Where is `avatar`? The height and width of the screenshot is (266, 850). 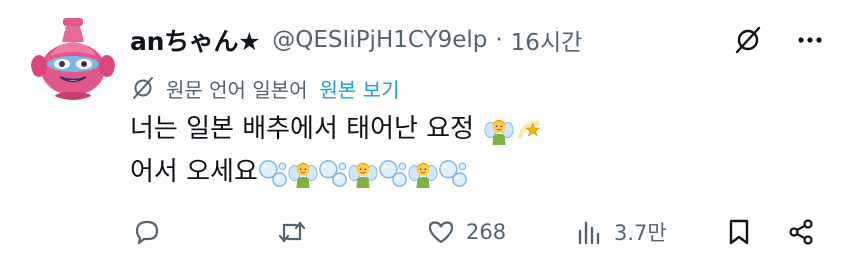 avatar is located at coordinates (73, 57).